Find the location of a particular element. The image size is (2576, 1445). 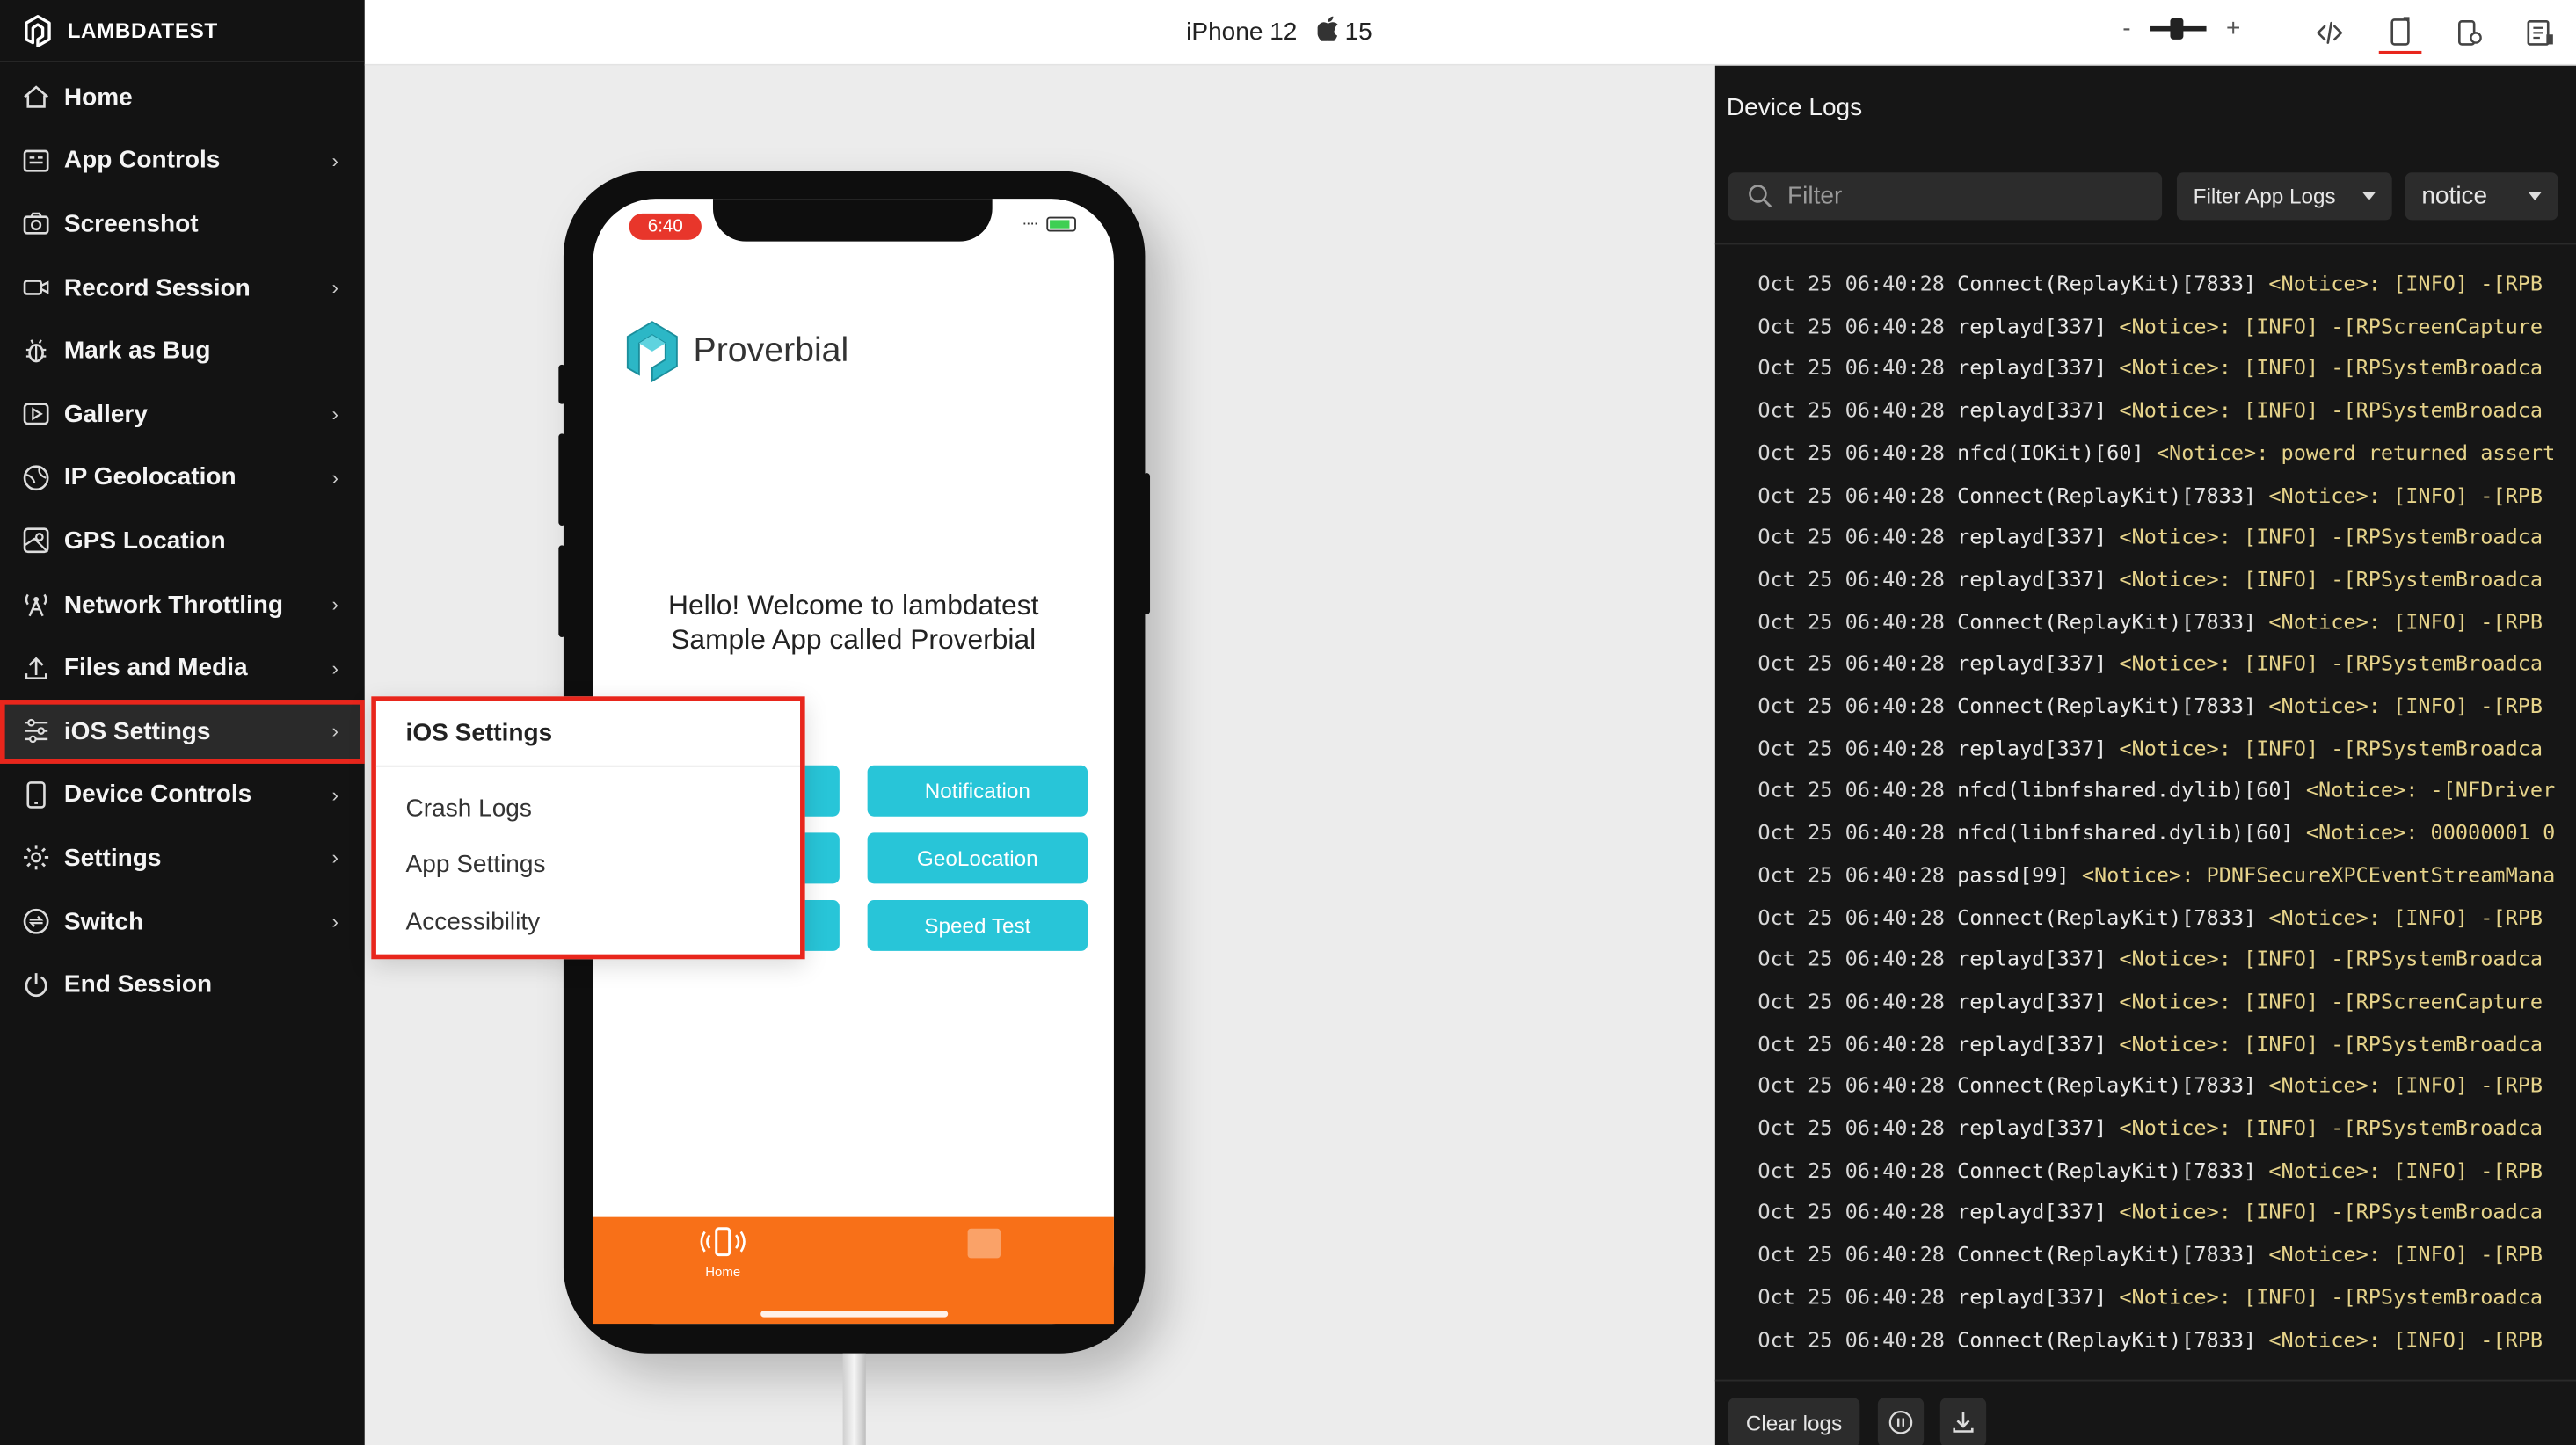

sidebar-item-switch: Switch › is located at coordinates (182, 921).